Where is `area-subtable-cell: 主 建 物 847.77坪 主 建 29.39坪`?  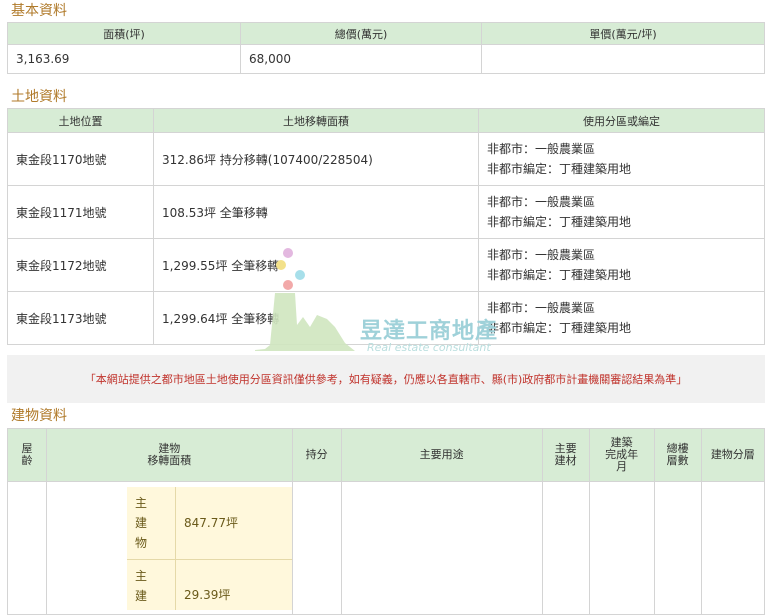 area-subtable-cell: 主 建 物 847.77坪 主 建 29.39坪 is located at coordinates (210, 548).